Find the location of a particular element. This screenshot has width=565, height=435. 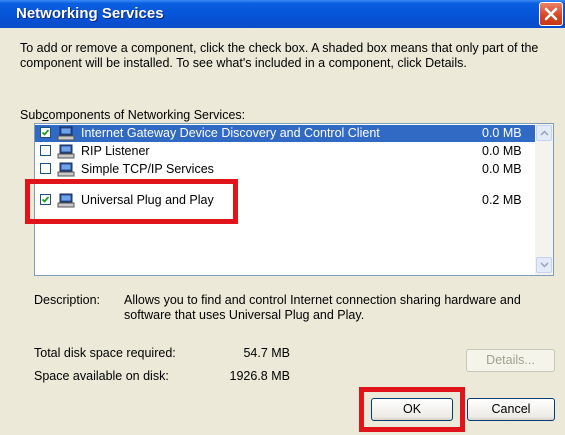

subcomponents-label: Subcomponents of Networking Services: is located at coordinates (132, 115).